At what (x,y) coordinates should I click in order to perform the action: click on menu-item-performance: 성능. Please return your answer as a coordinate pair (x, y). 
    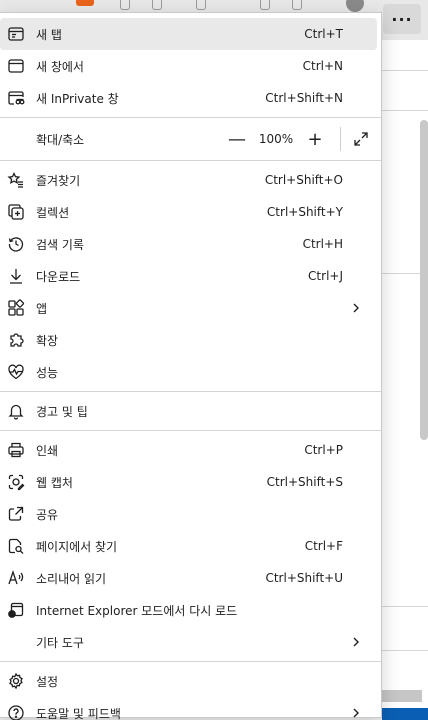
    Looking at the image, I should click on (188, 372).